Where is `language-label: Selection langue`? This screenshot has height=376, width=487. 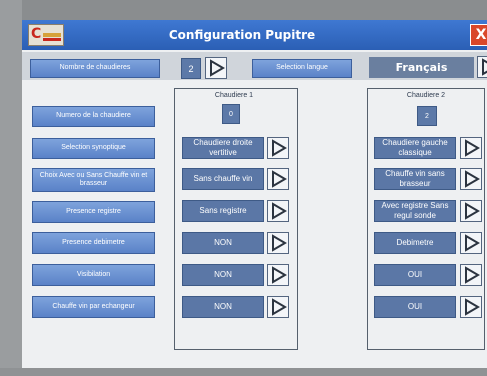 language-label: Selection langue is located at coordinates (302, 68).